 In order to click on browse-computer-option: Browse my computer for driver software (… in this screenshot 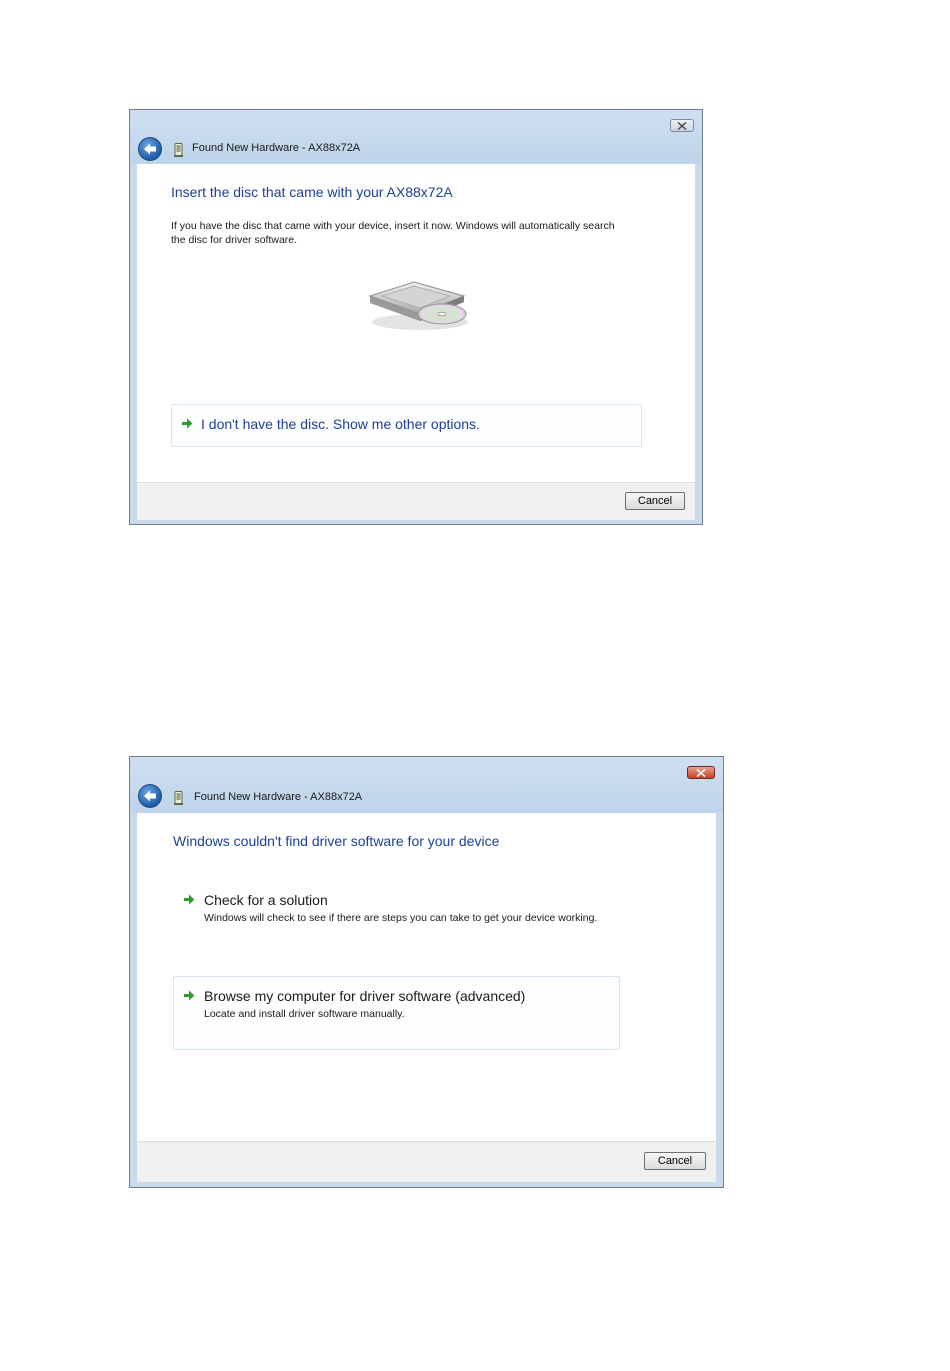, I will do `click(396, 1013)`.